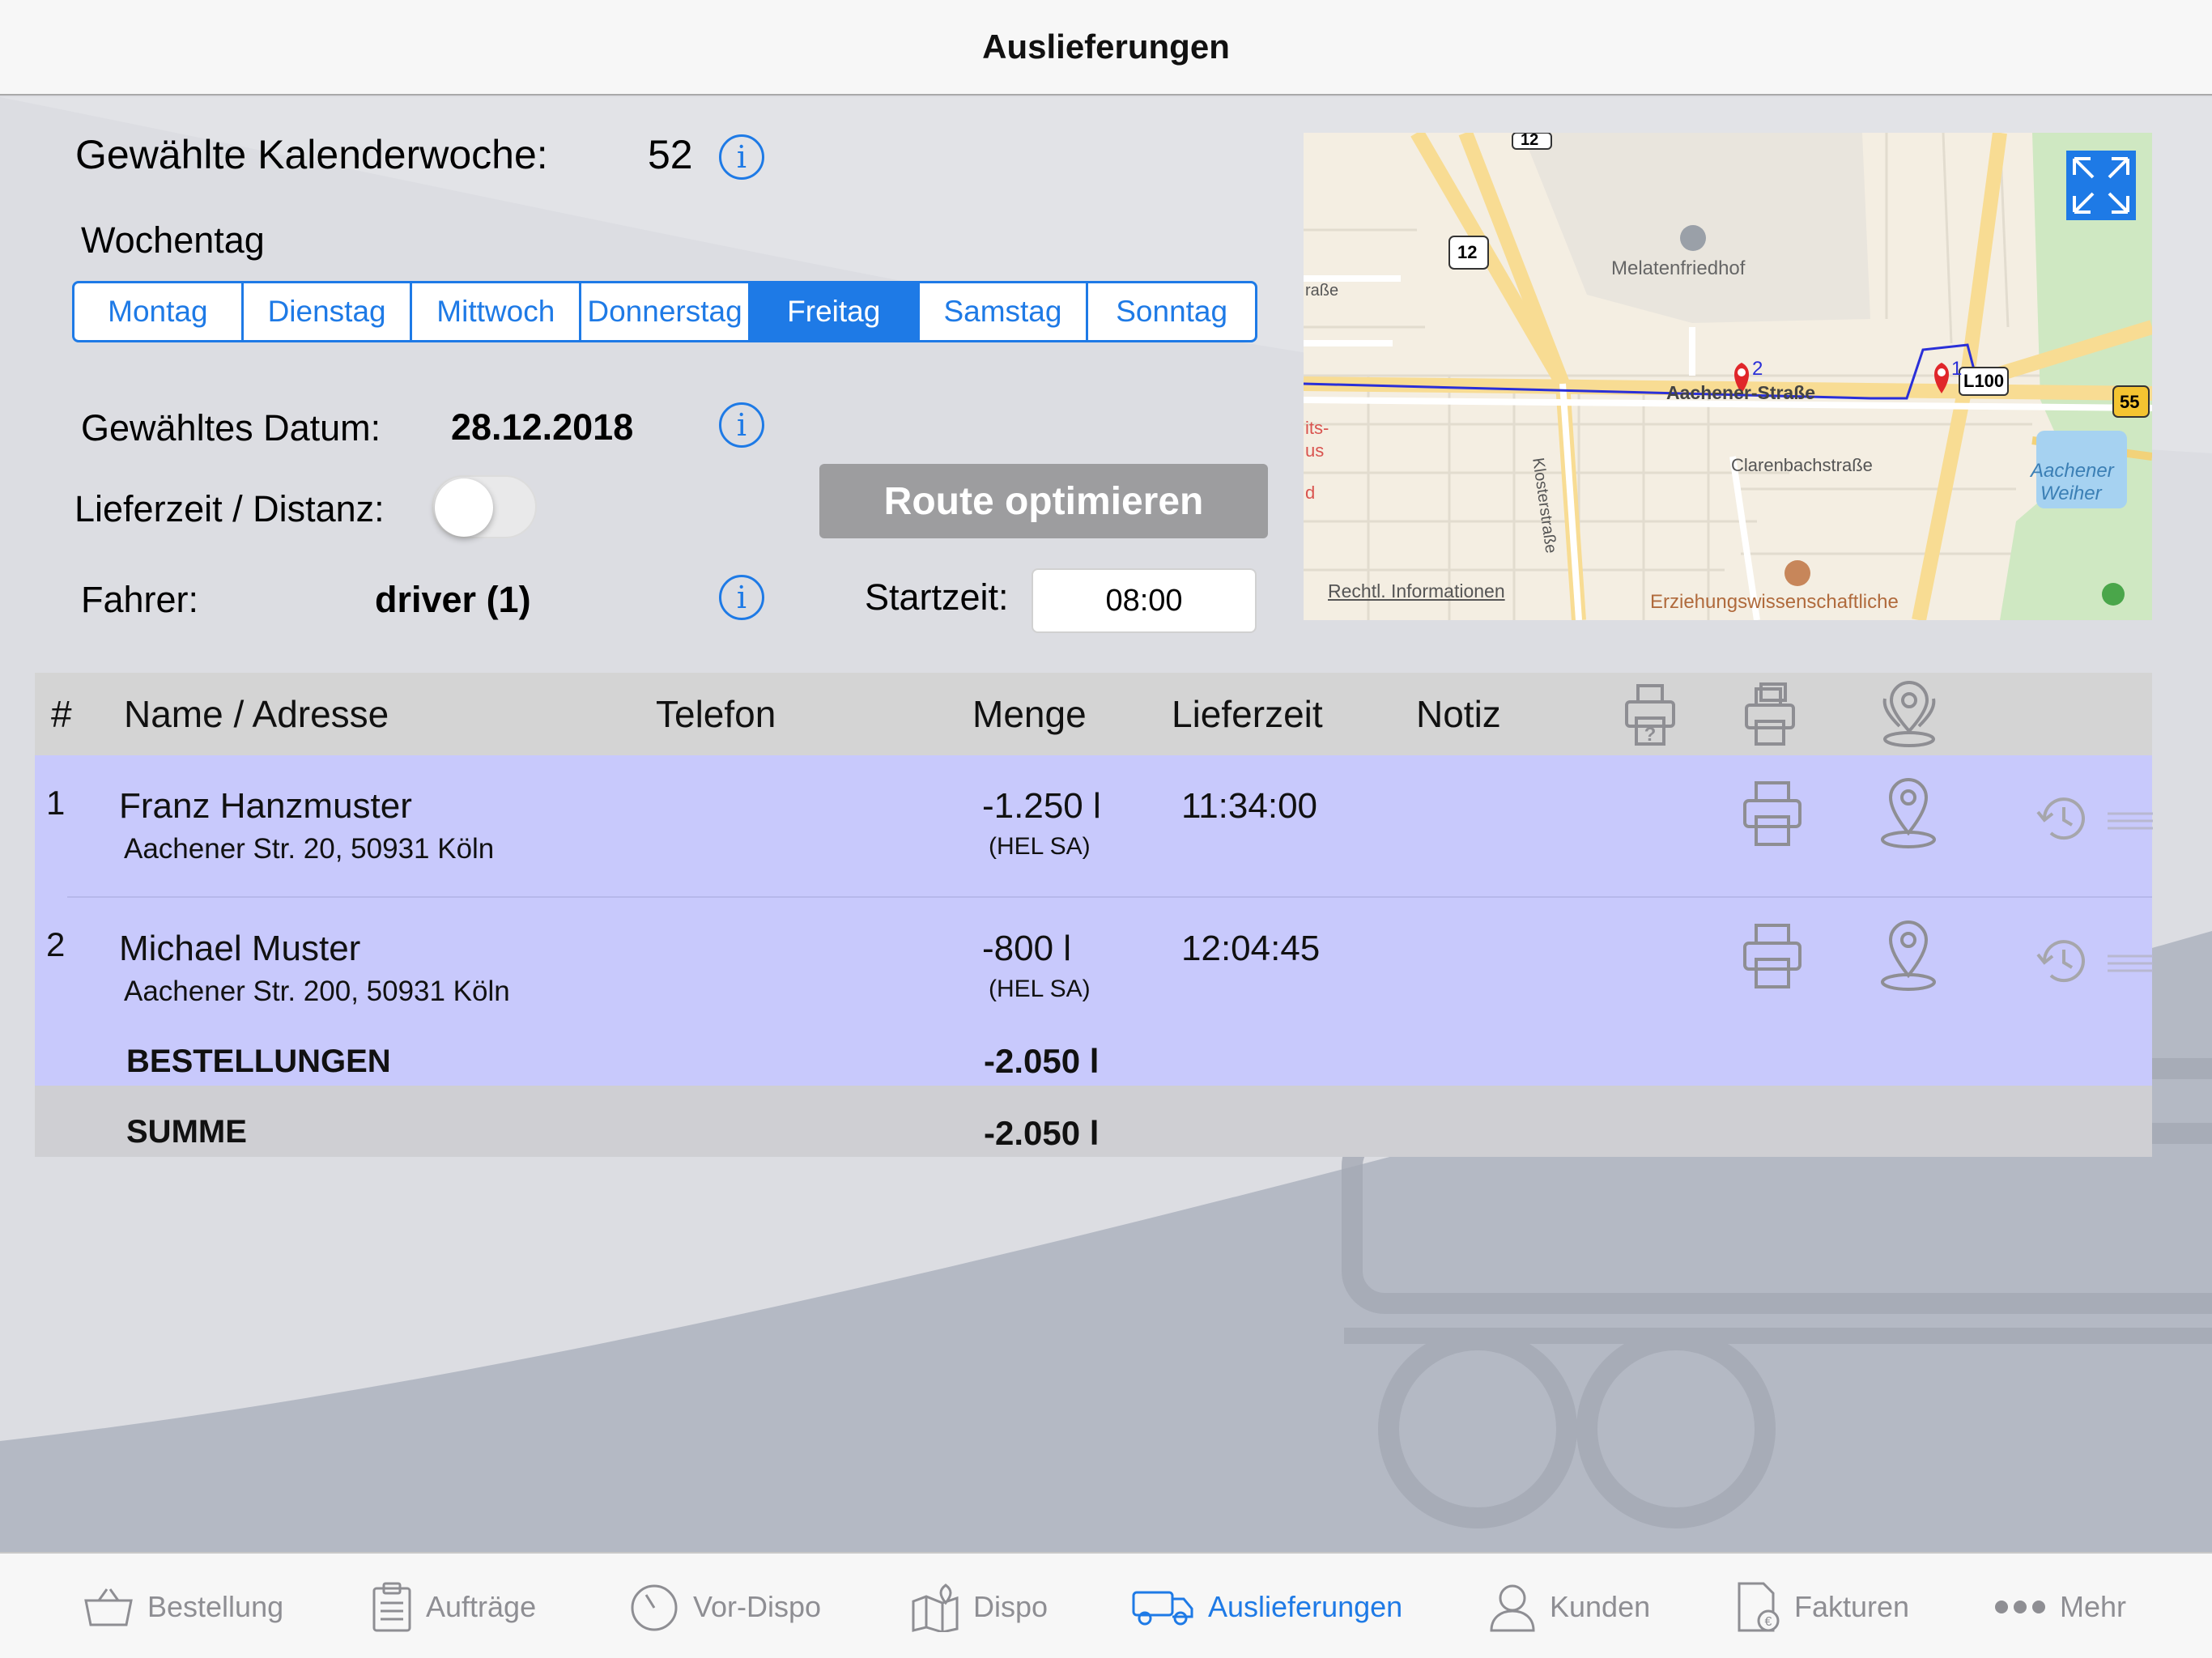 Image resolution: width=2212 pixels, height=1658 pixels. I want to click on col-header-note: Notiz, so click(1458, 714).